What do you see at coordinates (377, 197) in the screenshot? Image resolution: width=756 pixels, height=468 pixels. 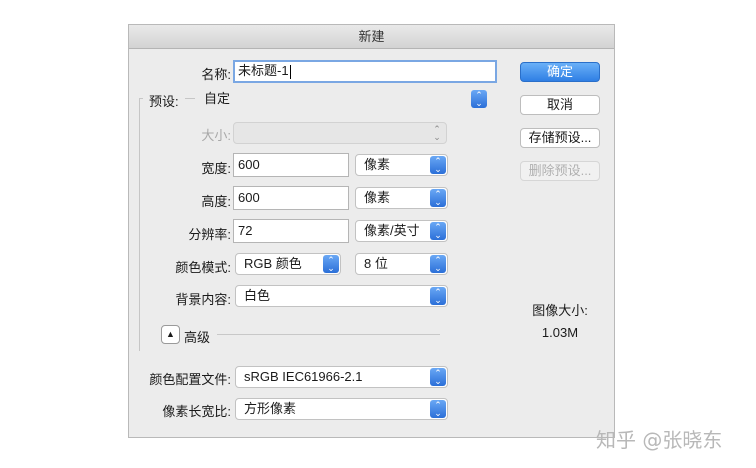 I see `height-unit-value: 像素` at bounding box center [377, 197].